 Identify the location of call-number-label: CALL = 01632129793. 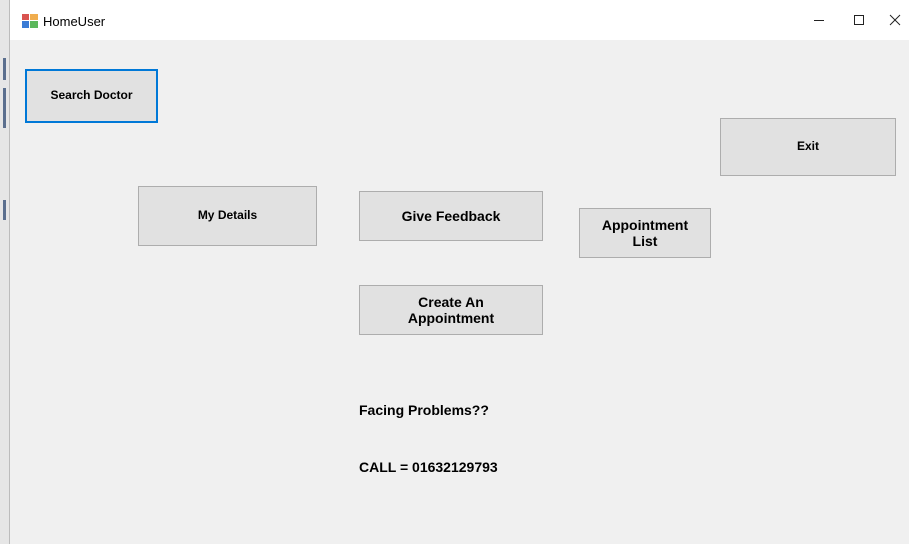
(428, 467).